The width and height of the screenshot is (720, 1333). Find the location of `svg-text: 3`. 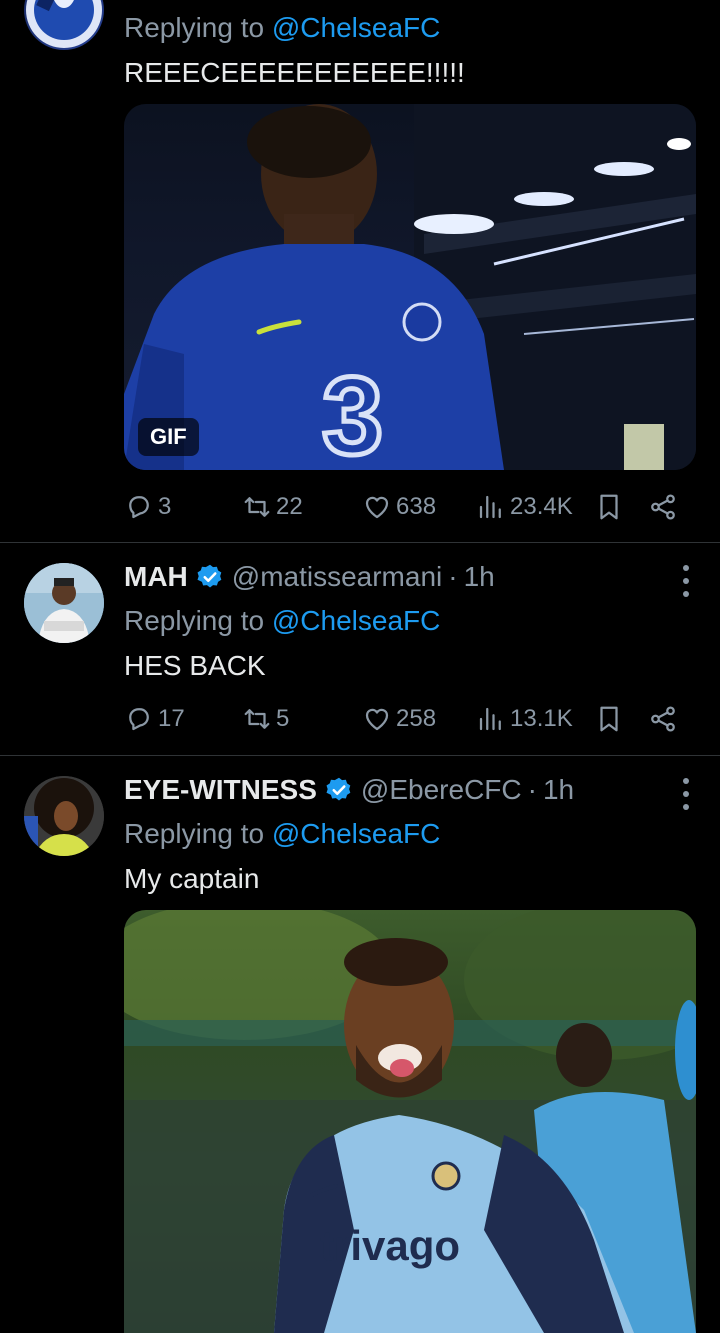

svg-text: 3 is located at coordinates (352, 412).